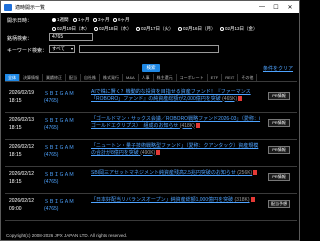 The width and height of the screenshot is (320, 241). What do you see at coordinates (111, 77) in the screenshot?
I see `tab-stock-issuance: 株式発行` at bounding box center [111, 77].